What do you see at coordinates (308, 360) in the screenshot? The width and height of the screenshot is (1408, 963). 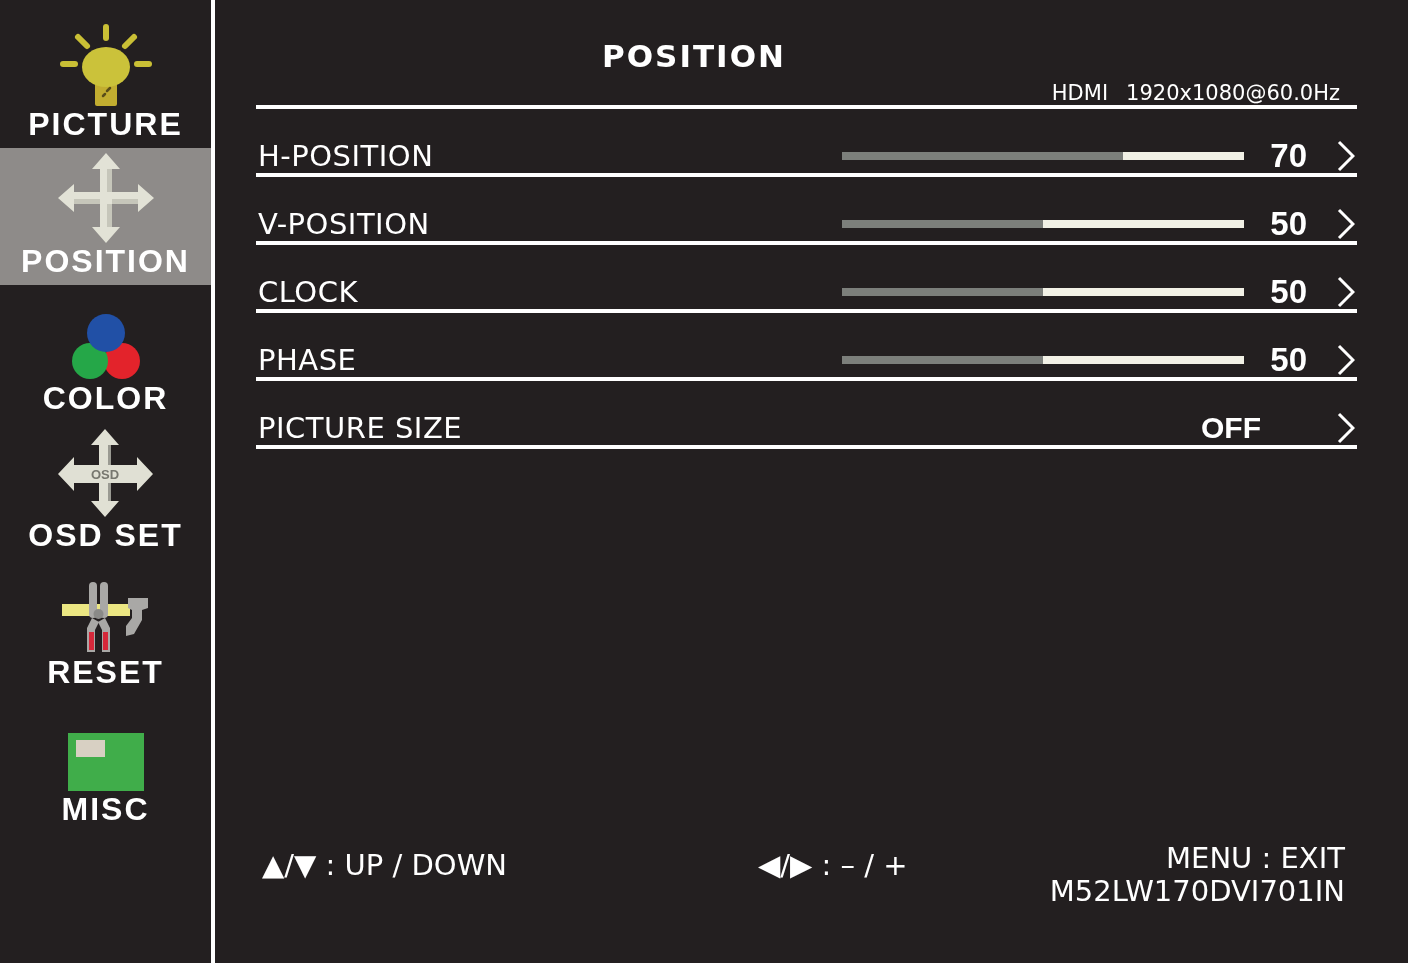 I see `setting-label: PHASE` at bounding box center [308, 360].